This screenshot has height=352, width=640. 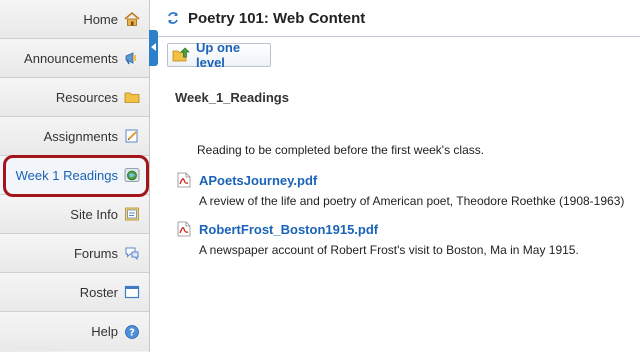 I want to click on sidebar-item-week-1-readings: Week 1 Readings, so click(x=74, y=175).